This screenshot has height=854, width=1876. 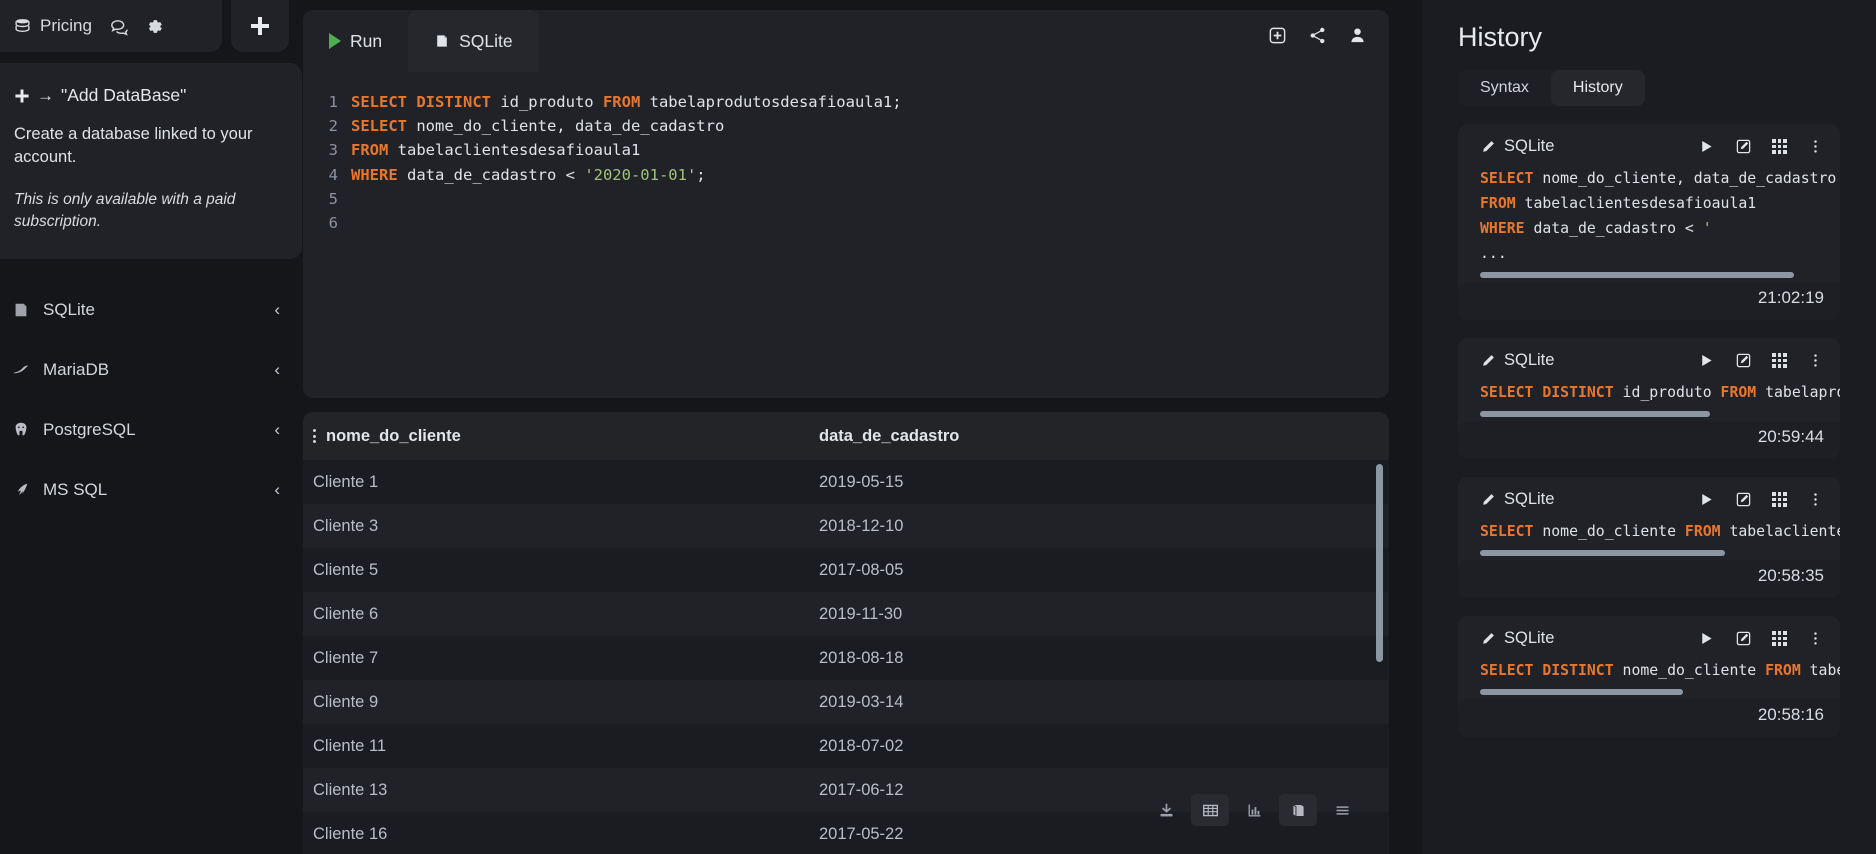 I want to click on cell-data-de-cadastro: 2018-12-10, so click(x=861, y=525).